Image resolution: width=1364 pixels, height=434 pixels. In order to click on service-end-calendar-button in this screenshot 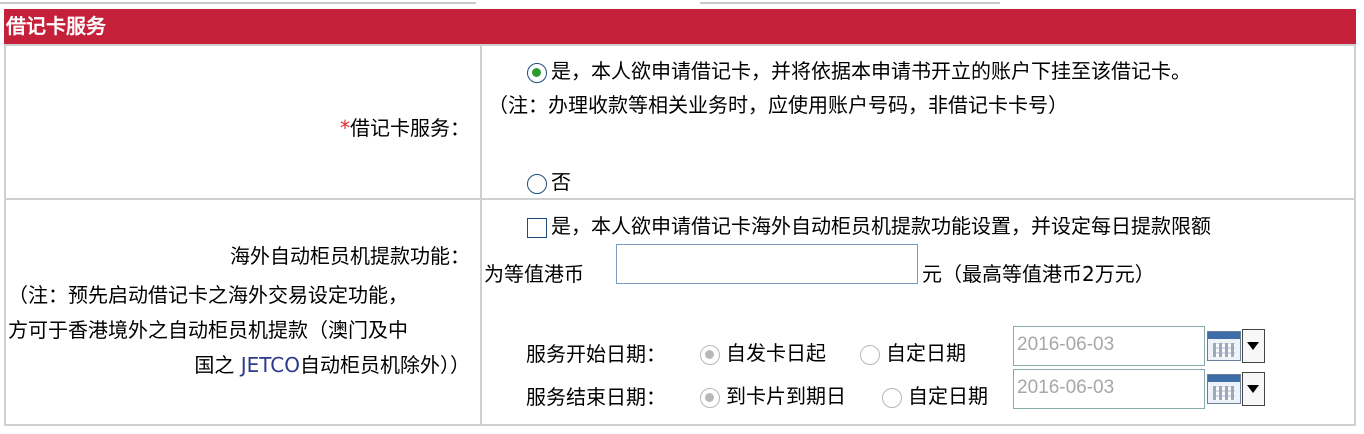, I will do `click(1236, 389)`.